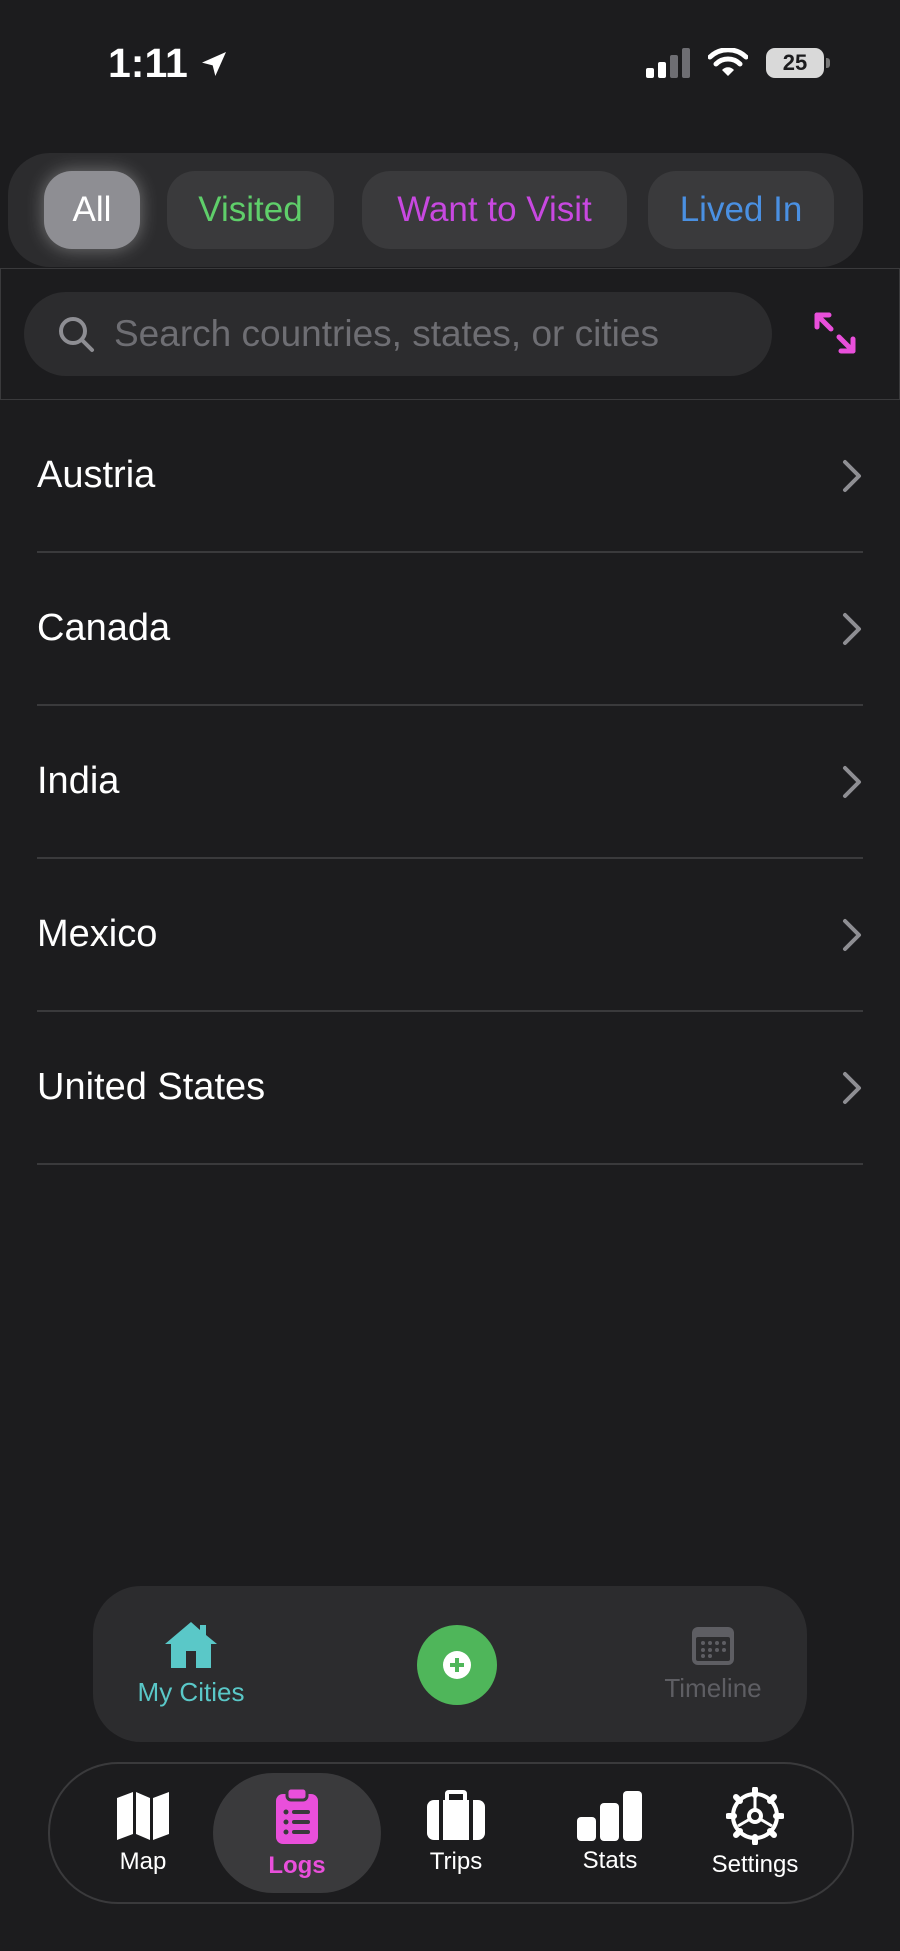  I want to click on add-button, so click(457, 1665).